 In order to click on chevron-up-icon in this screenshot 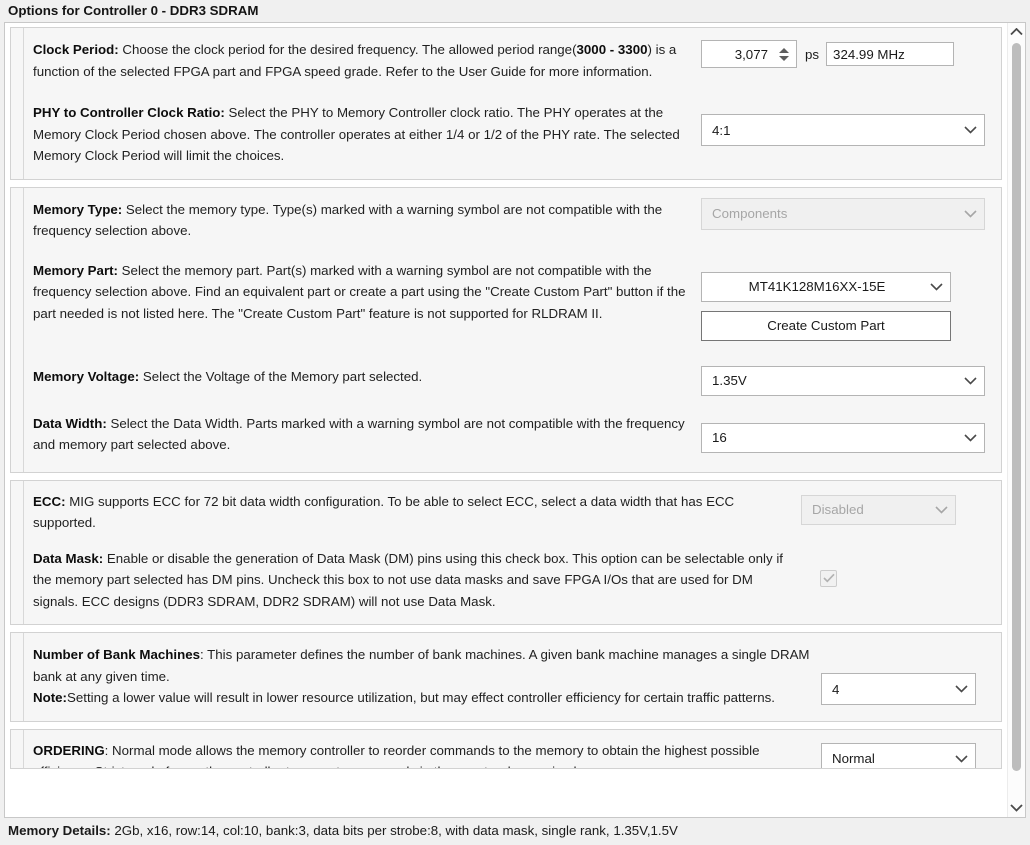, I will do `click(1016, 32)`.